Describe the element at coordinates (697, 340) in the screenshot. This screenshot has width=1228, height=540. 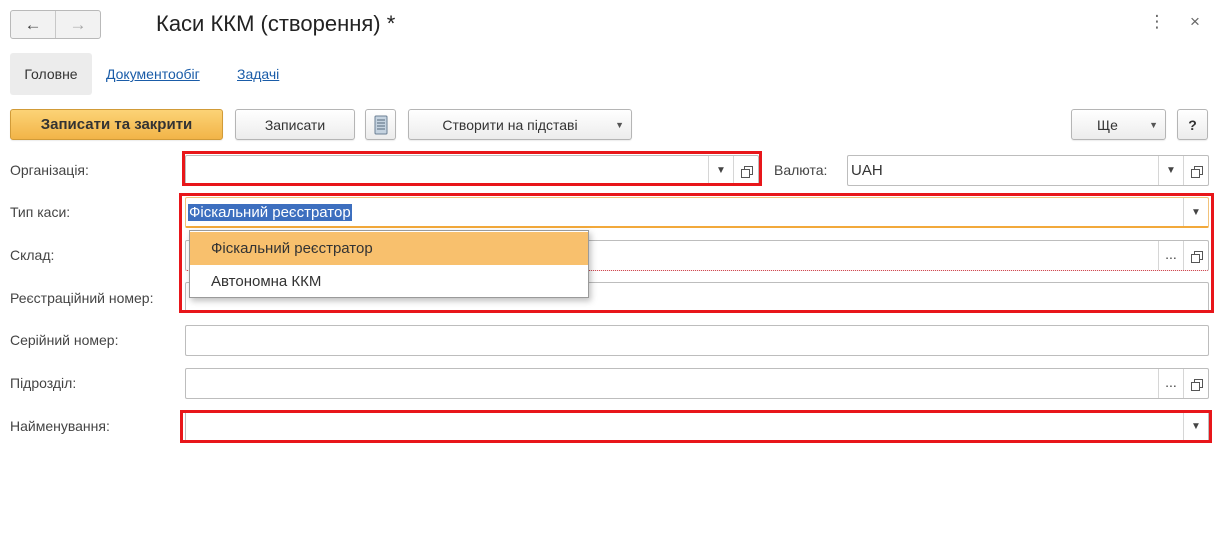
I see `serial-number-field` at that location.